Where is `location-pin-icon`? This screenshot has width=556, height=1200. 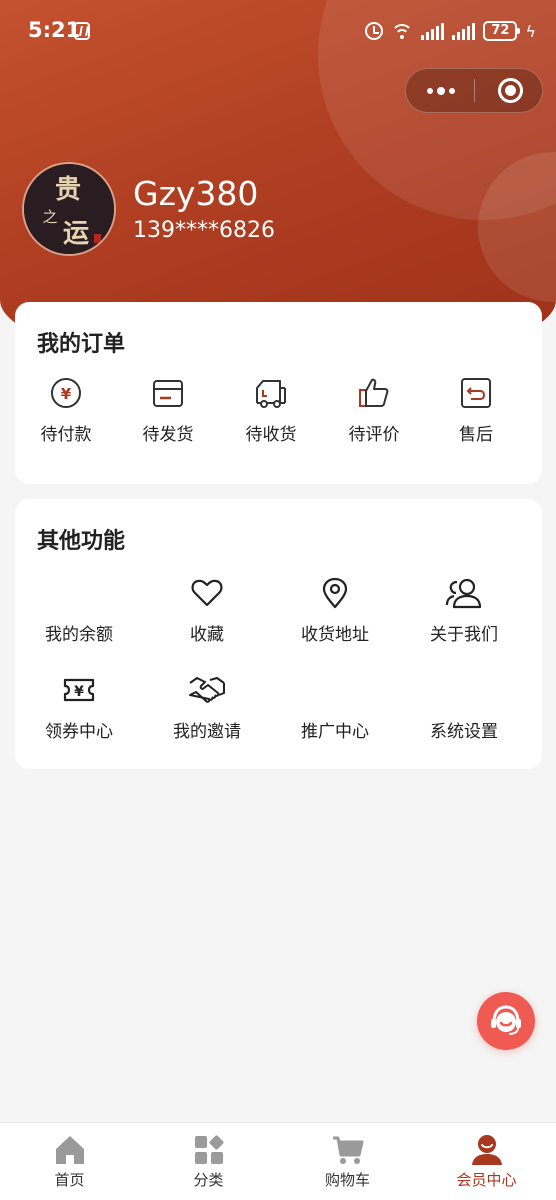 location-pin-icon is located at coordinates (335, 593).